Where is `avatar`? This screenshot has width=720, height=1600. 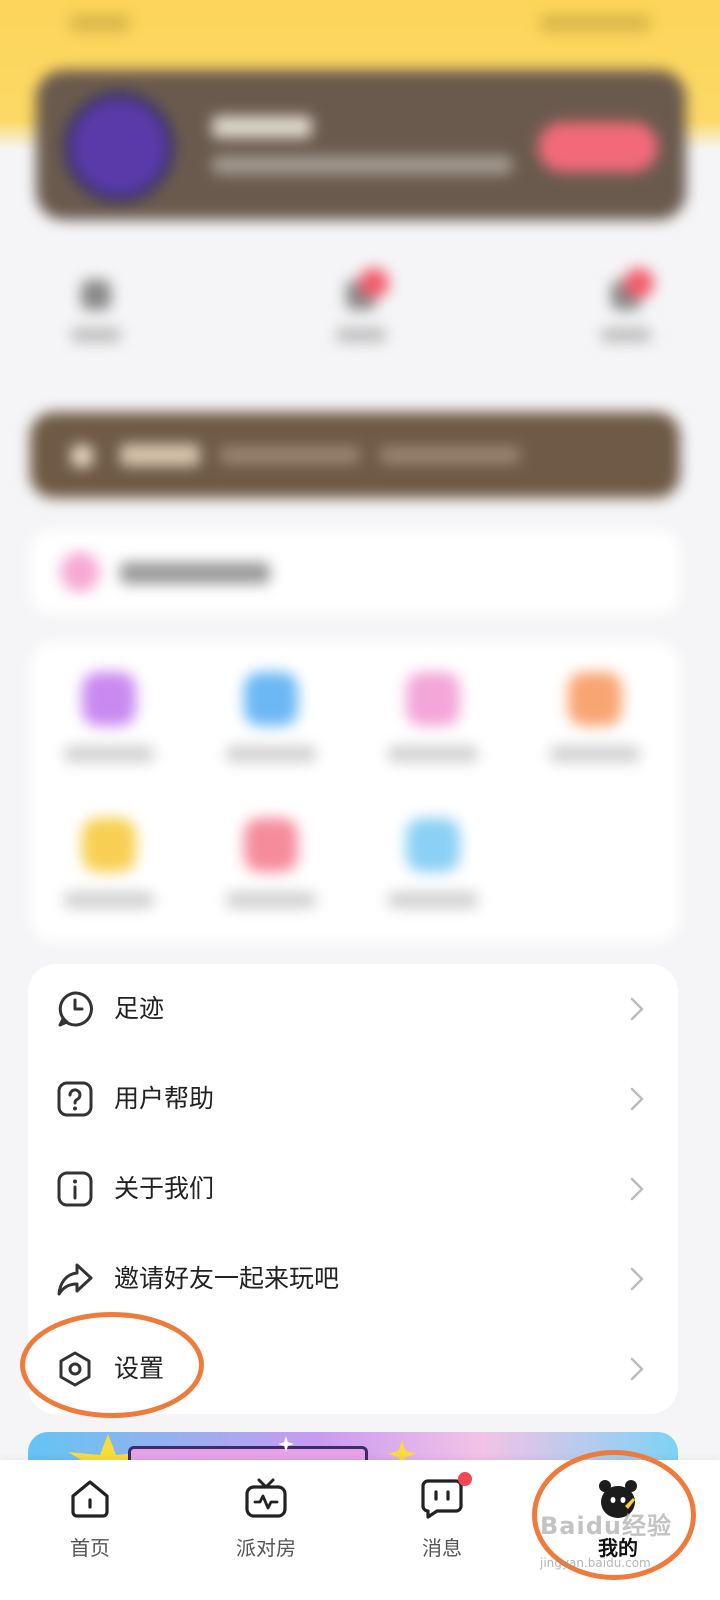 avatar is located at coordinates (119, 147).